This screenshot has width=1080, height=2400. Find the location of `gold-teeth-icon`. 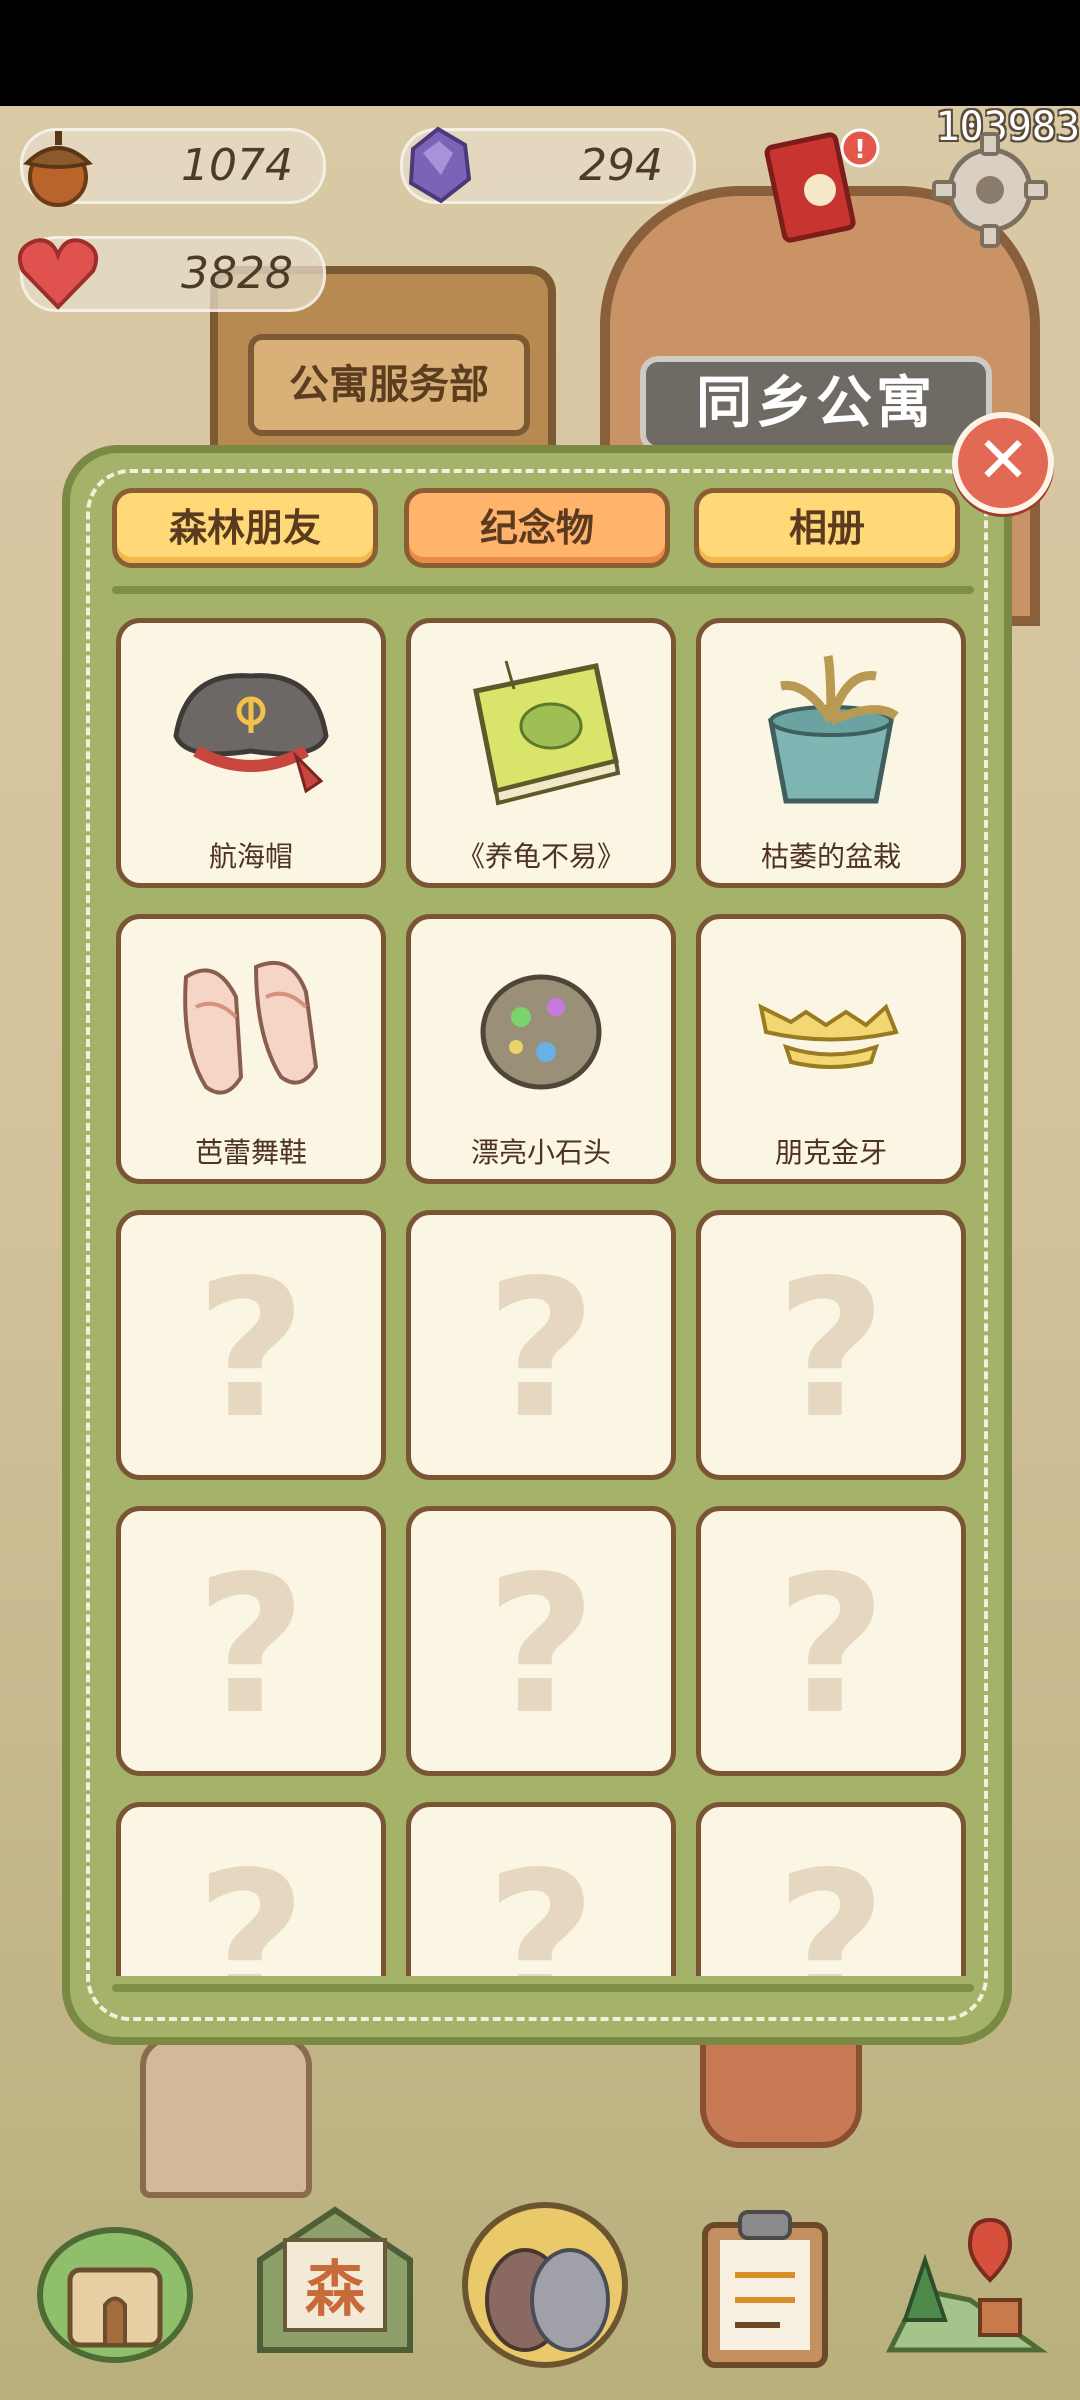

gold-teeth-icon is located at coordinates (828, 1036).